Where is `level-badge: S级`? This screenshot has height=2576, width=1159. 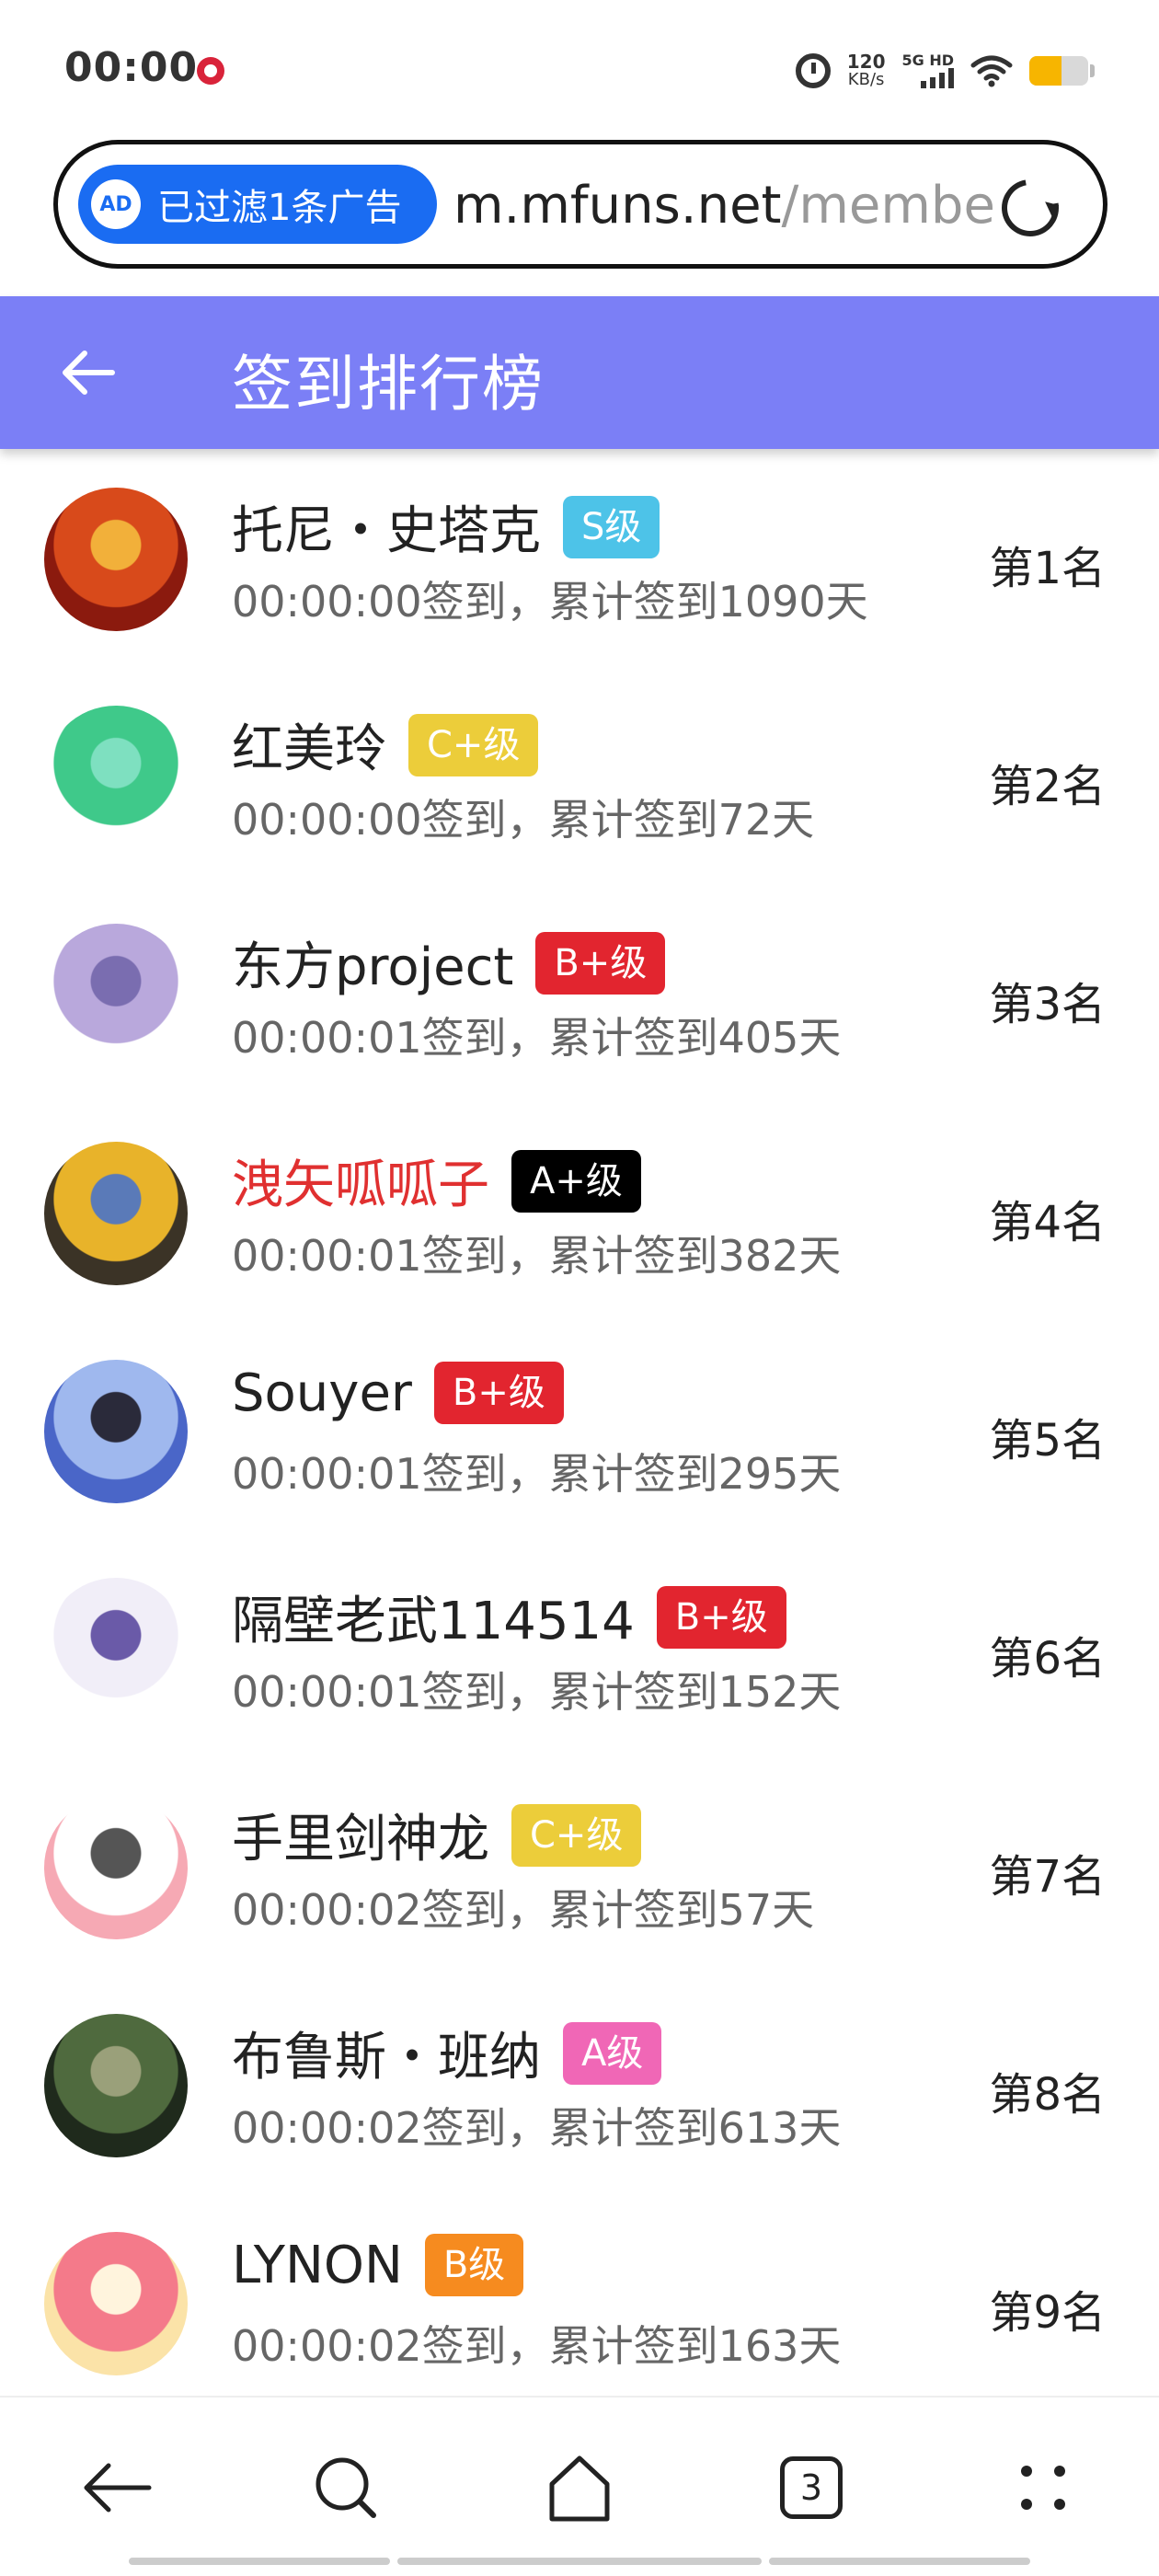 level-badge: S级 is located at coordinates (611, 526).